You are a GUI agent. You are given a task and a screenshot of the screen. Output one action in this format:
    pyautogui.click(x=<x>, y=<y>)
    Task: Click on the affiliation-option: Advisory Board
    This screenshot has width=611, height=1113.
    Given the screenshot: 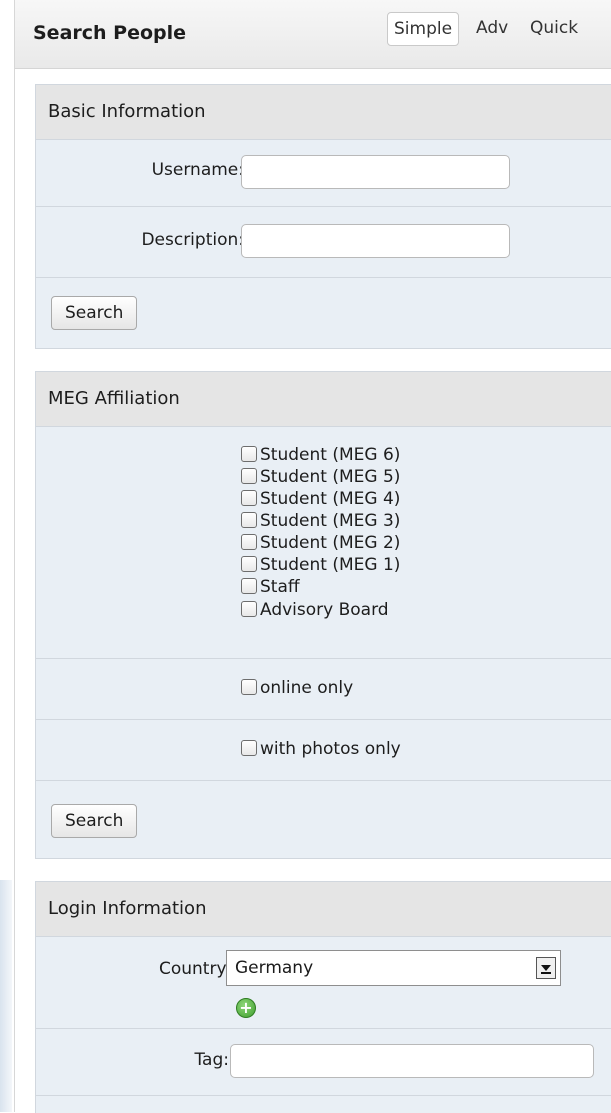 What is the action you would take?
    pyautogui.click(x=315, y=610)
    